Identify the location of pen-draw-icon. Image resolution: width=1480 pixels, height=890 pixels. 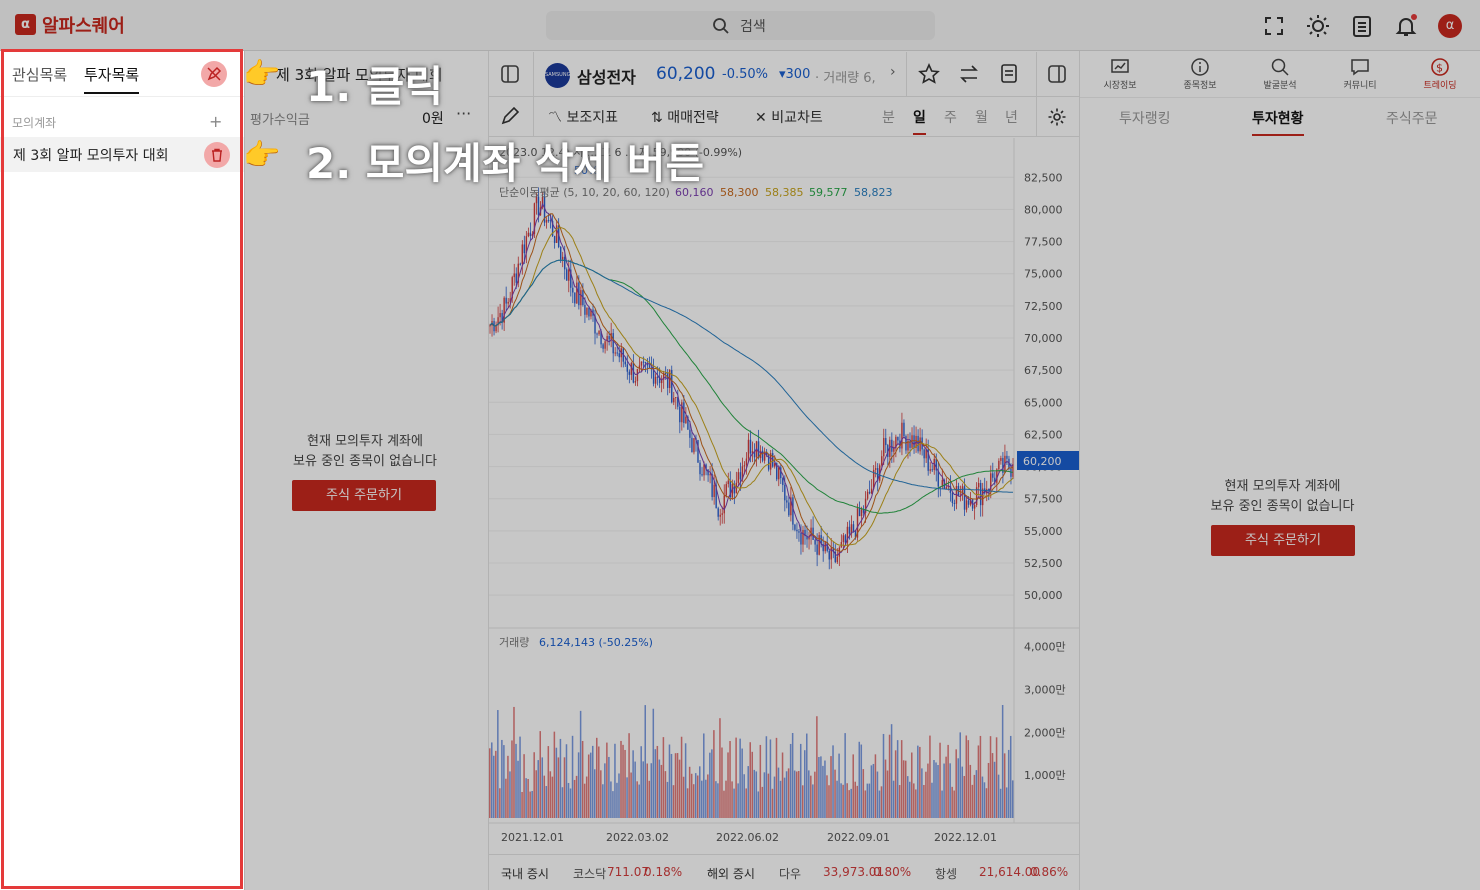
(510, 116).